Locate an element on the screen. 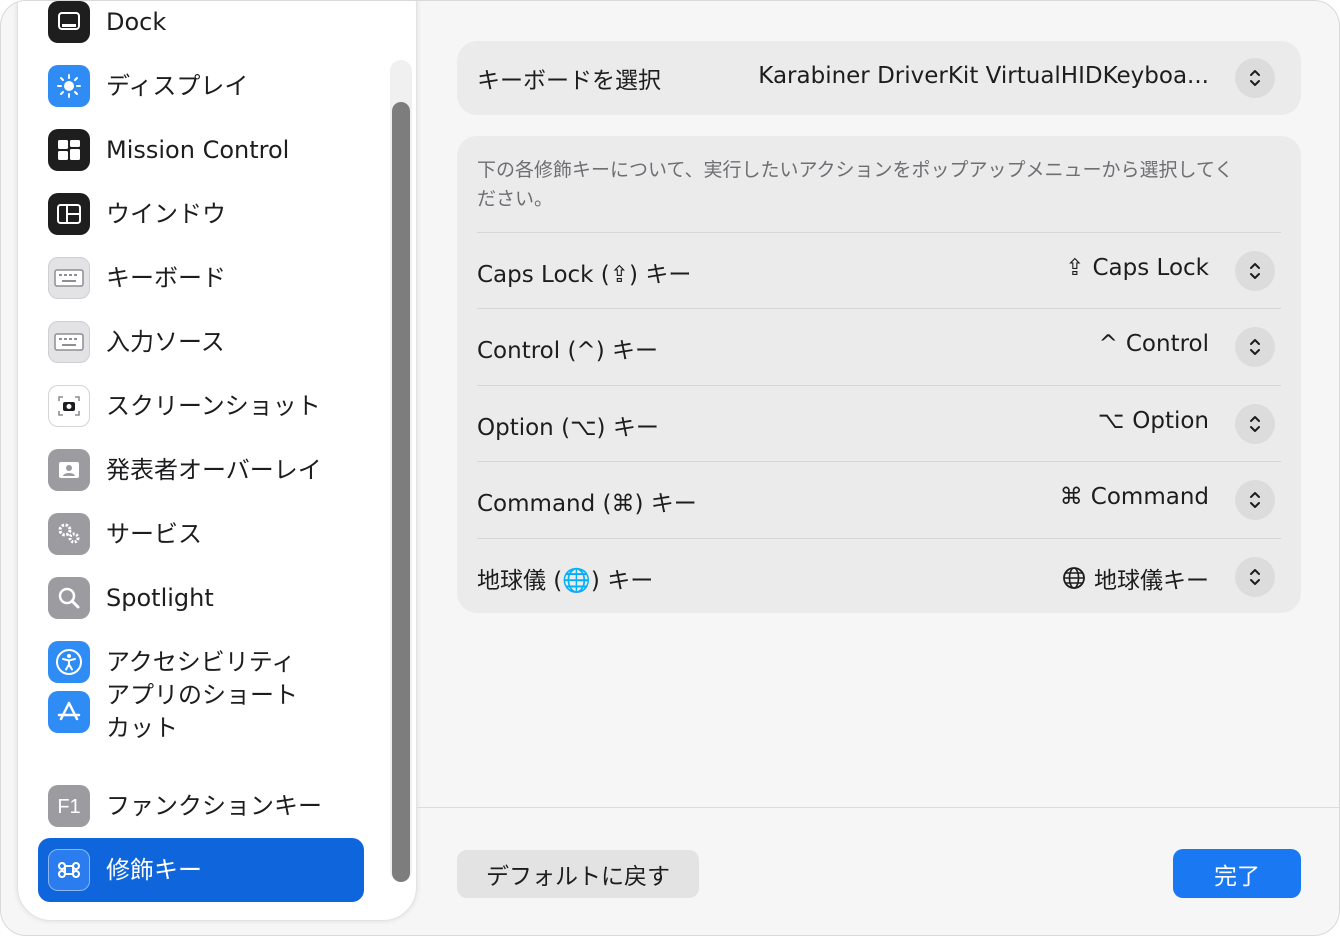 The height and width of the screenshot is (936, 1340). modifier-row-command: Command (⌘) キー ⌘ Command is located at coordinates (879, 499).